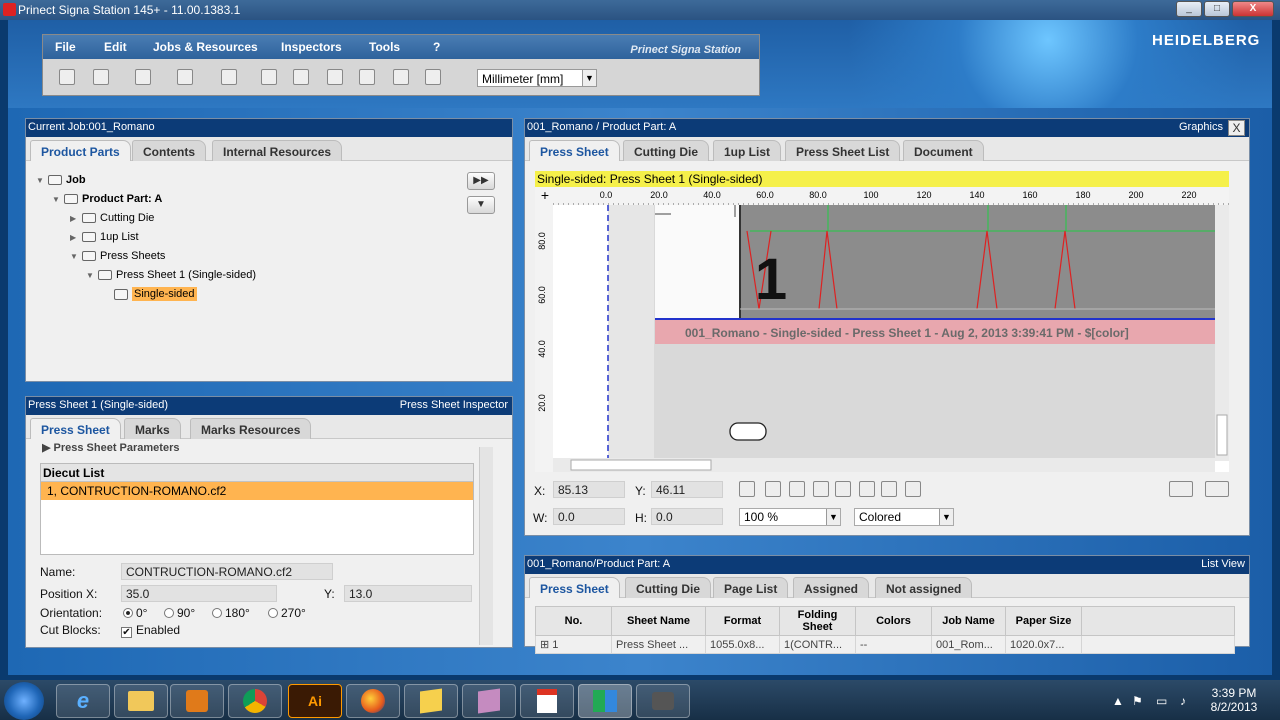 This screenshot has height=720, width=1280. Describe the element at coordinates (408, 593) in the screenshot. I see `position-y-field: 13.0` at that location.